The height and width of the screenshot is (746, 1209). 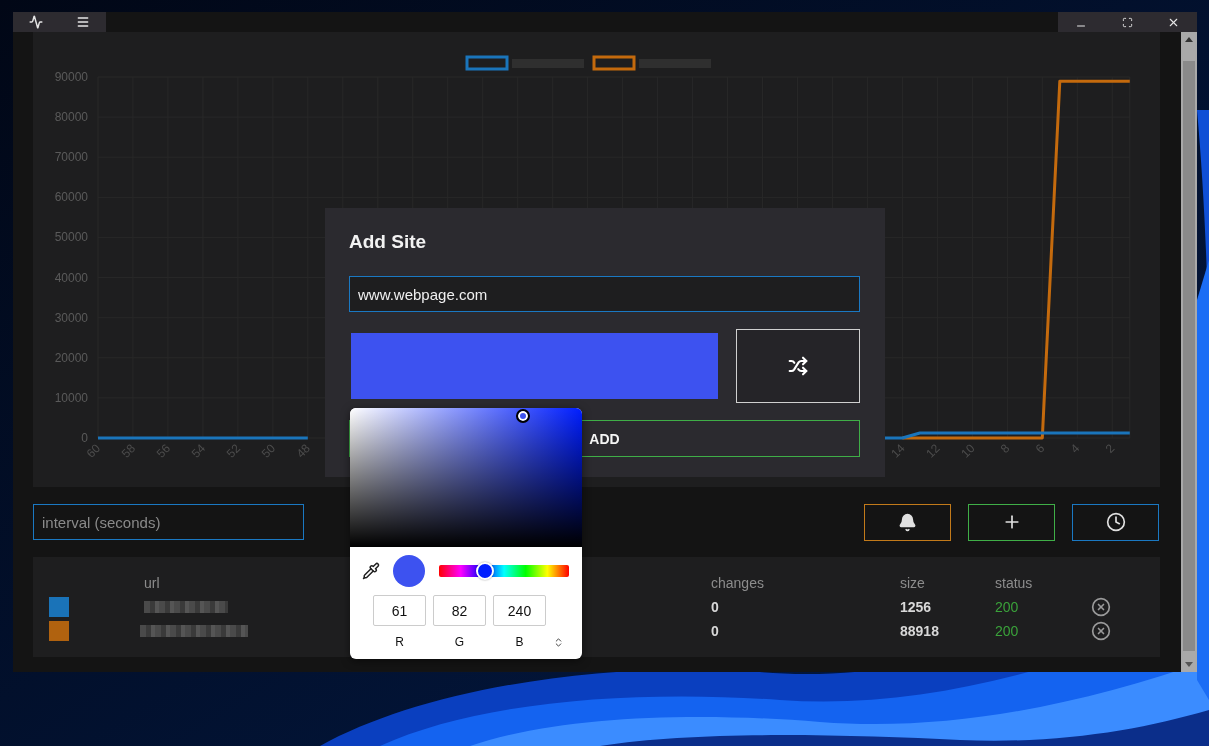 What do you see at coordinates (466, 477) in the screenshot?
I see `saturation-area` at bounding box center [466, 477].